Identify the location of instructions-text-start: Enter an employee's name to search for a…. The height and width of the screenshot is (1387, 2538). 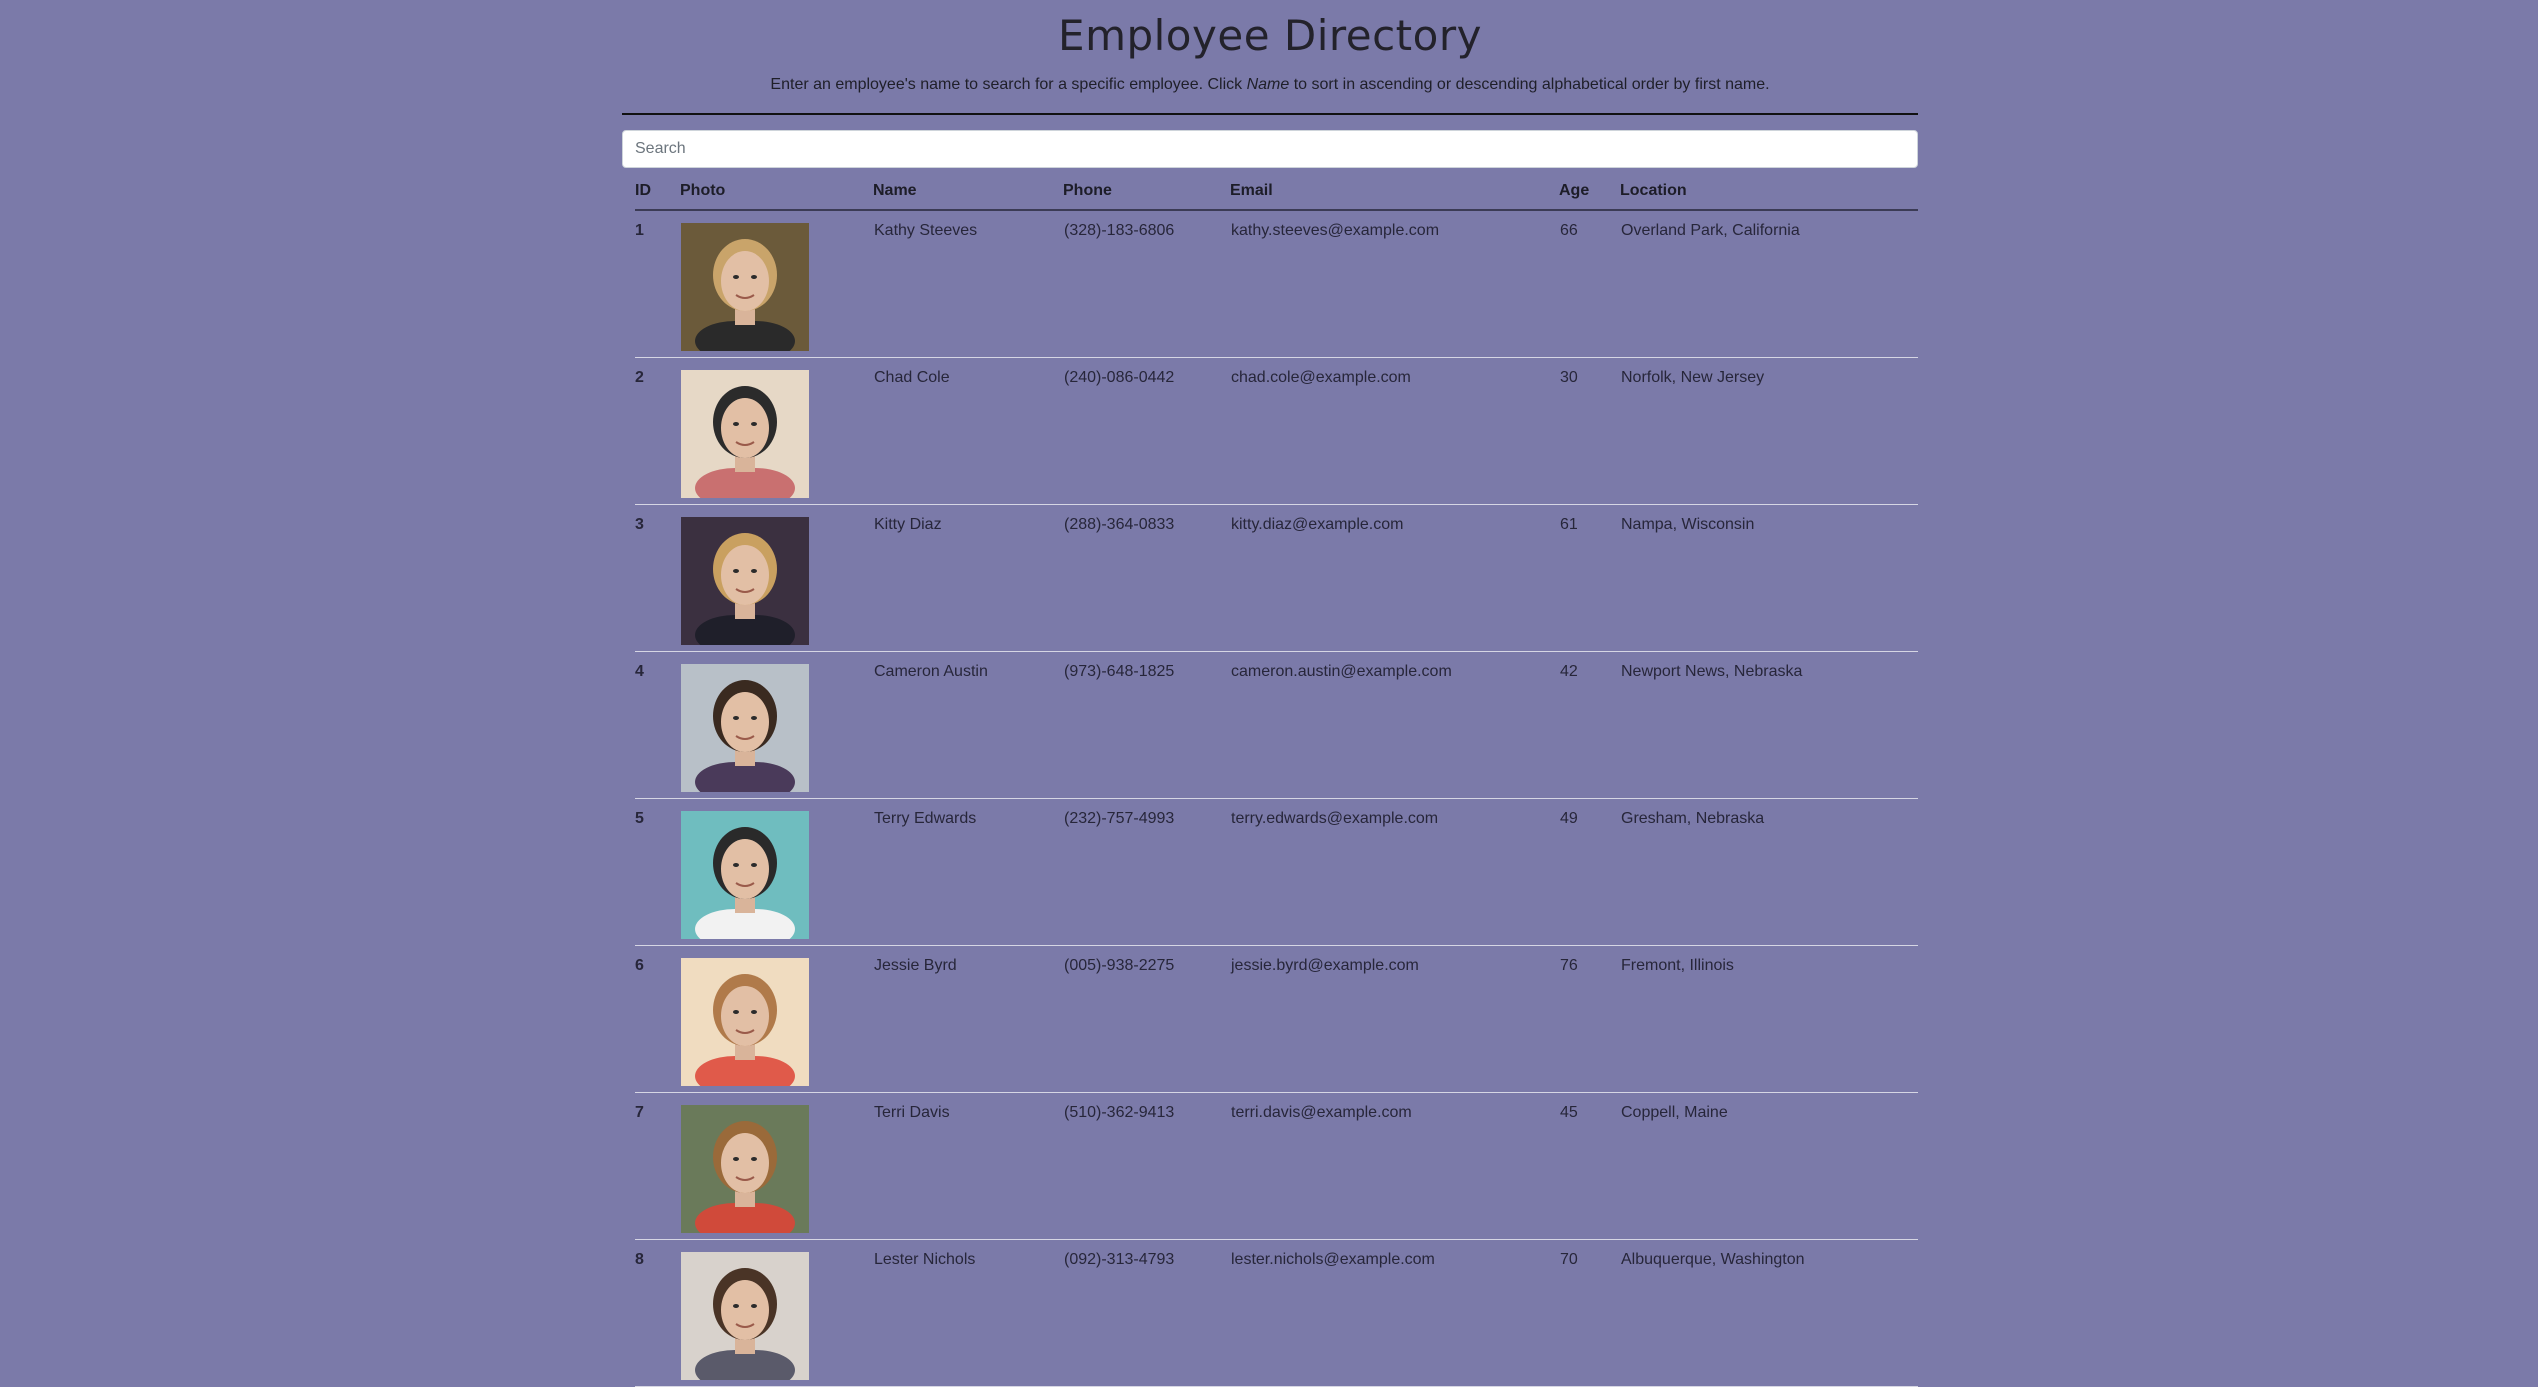
(1008, 84).